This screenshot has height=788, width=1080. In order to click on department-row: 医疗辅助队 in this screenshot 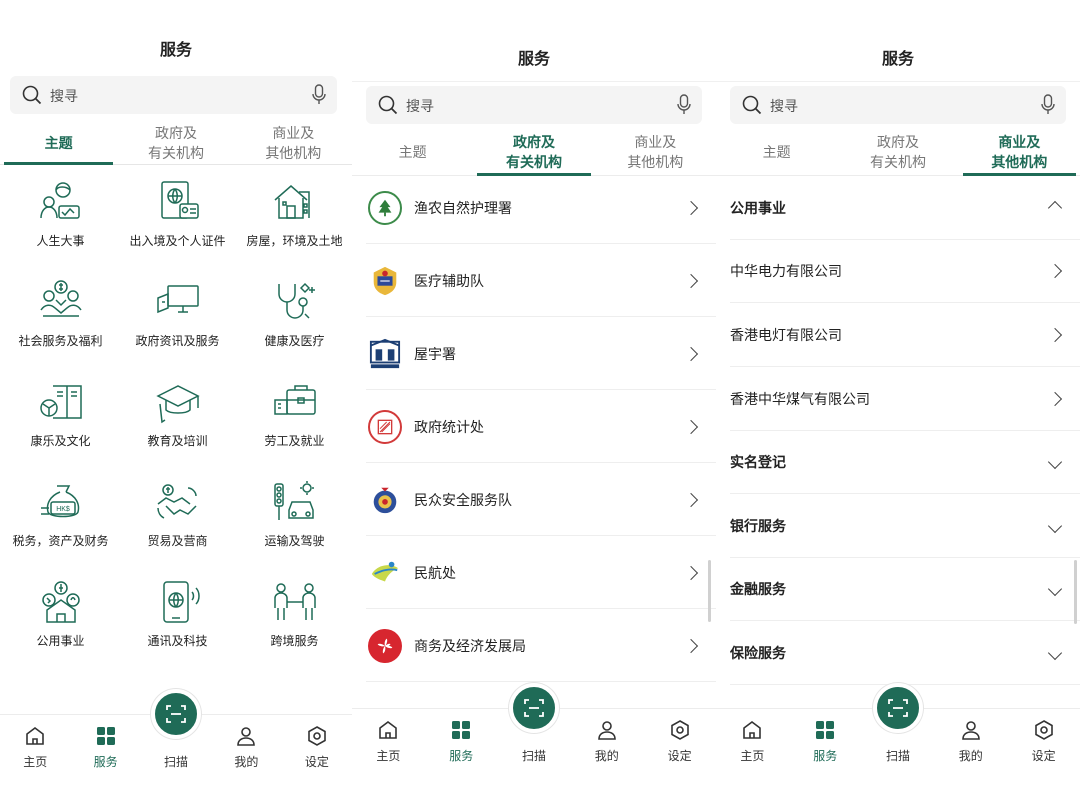, I will do `click(541, 281)`.